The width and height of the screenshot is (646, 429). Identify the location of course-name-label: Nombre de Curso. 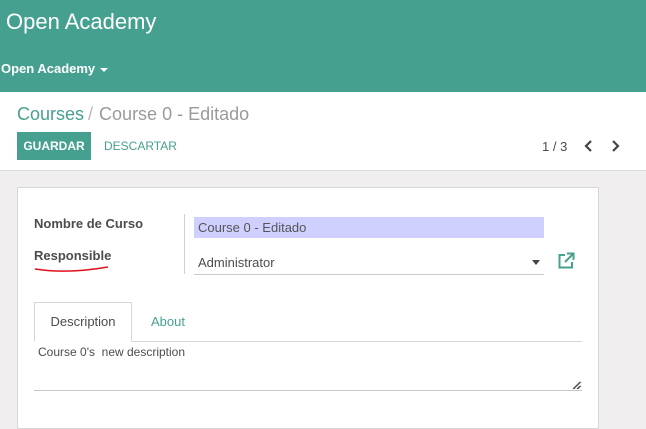
(89, 223).